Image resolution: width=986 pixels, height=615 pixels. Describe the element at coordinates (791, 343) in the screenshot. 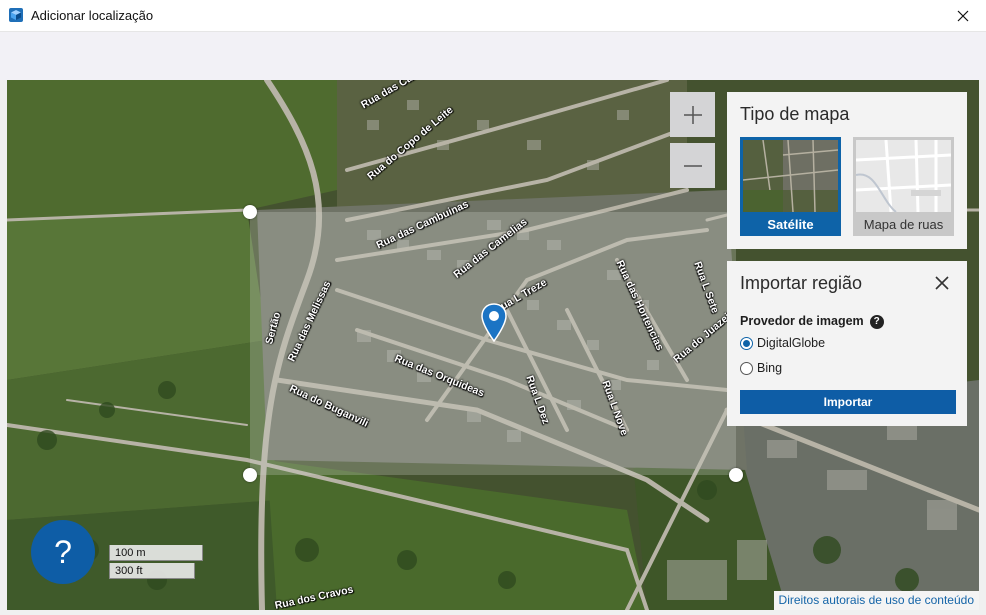

I see `provider-option-label: DigitalGlobe` at that location.